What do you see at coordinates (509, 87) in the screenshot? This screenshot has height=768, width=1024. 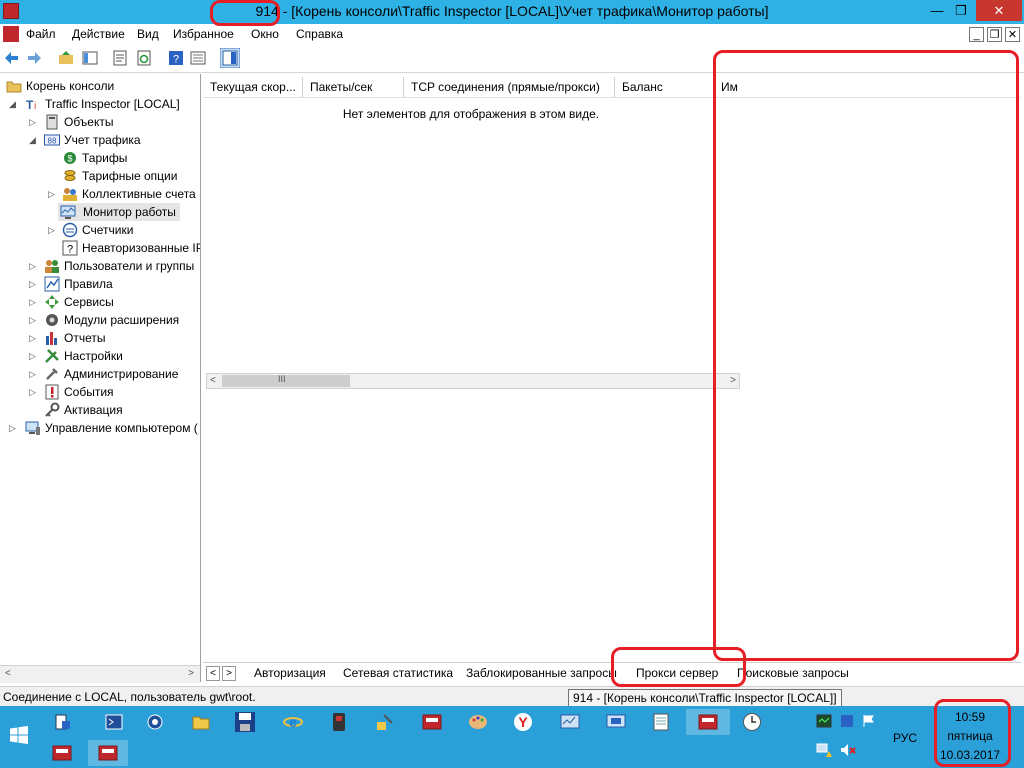 I see `column-header-tcp-connections: TCP соединения (прямые/прокси)` at bounding box center [509, 87].